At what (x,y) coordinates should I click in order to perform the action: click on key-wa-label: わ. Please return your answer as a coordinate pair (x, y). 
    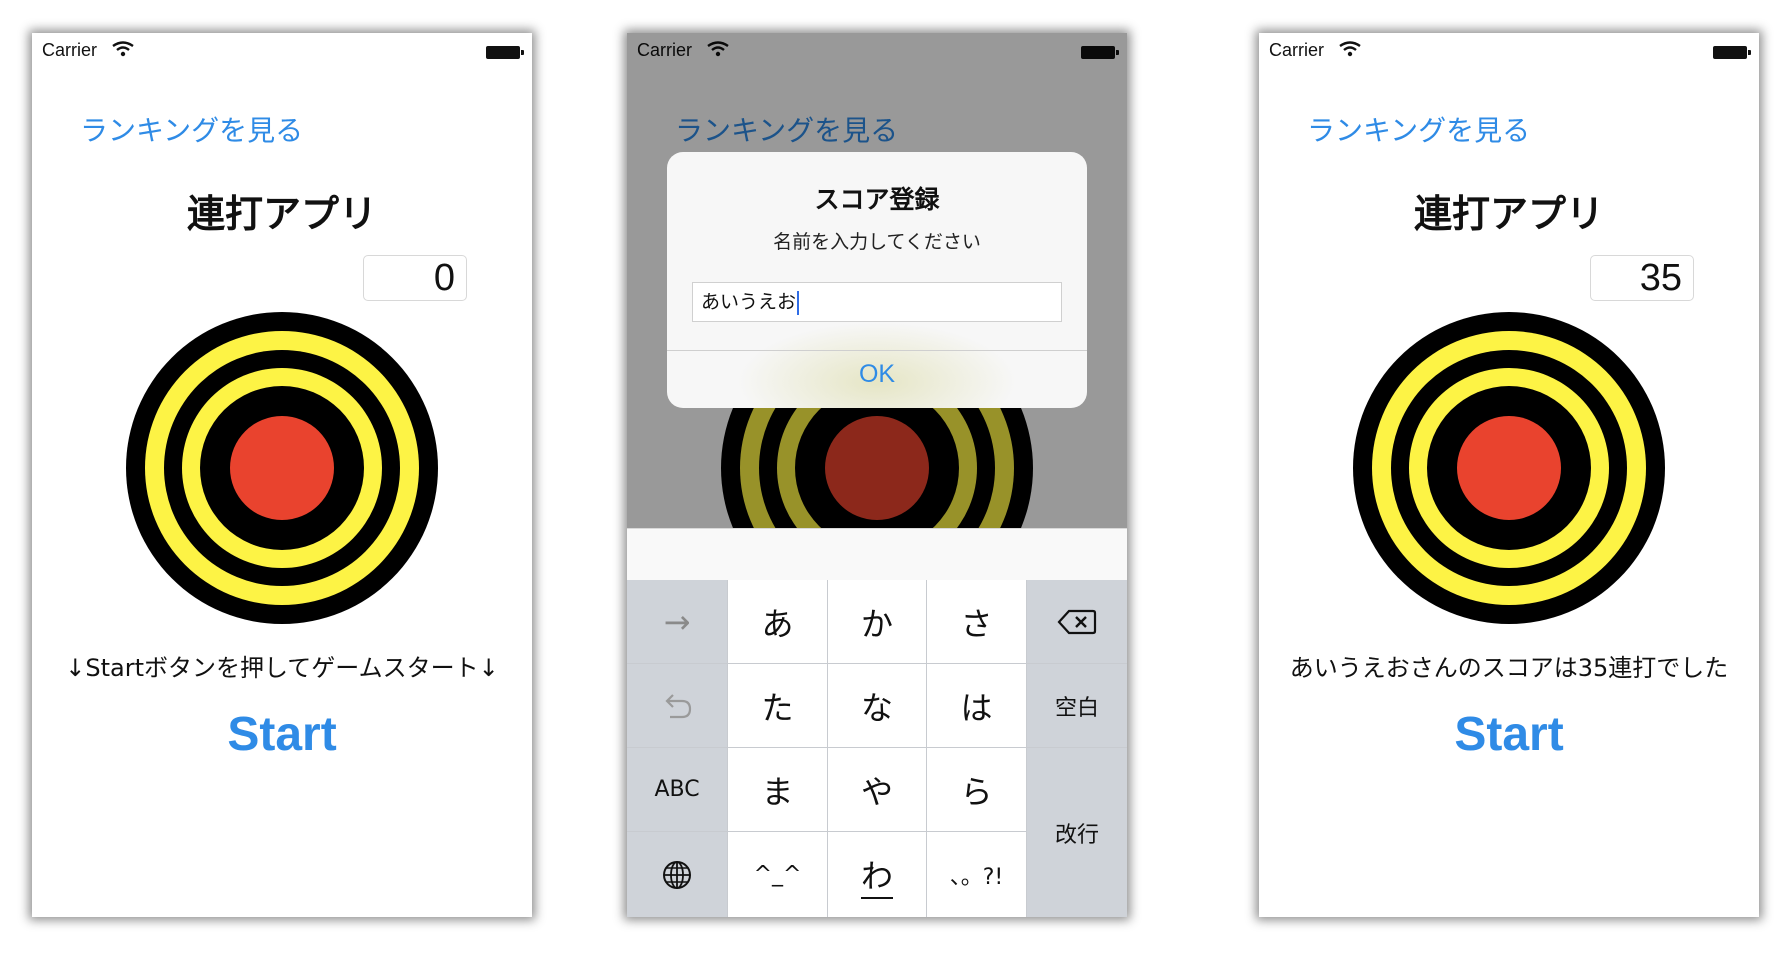
    Looking at the image, I should click on (876, 875).